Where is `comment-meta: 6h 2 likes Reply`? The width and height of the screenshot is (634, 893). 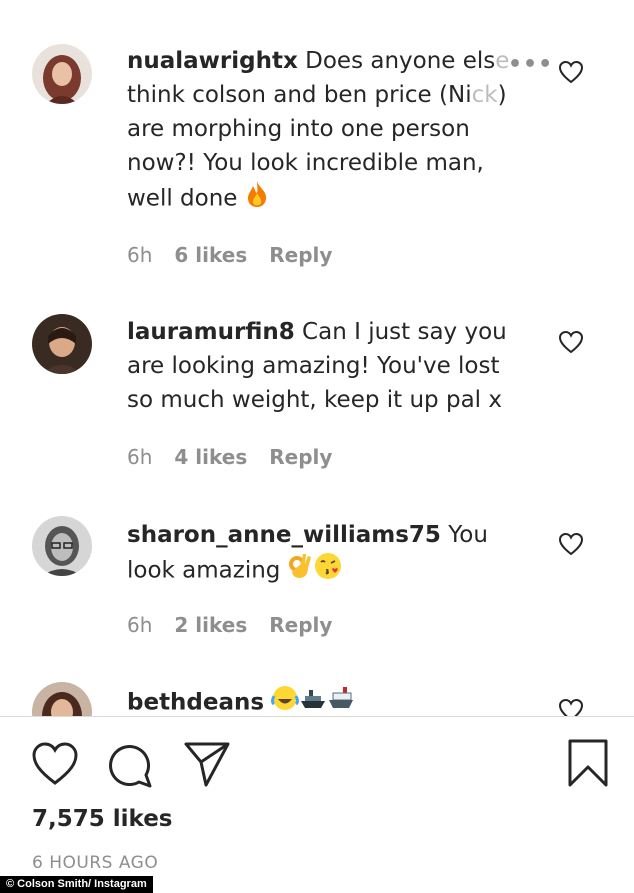 comment-meta: 6h 2 likes Reply is located at coordinates (240, 625).